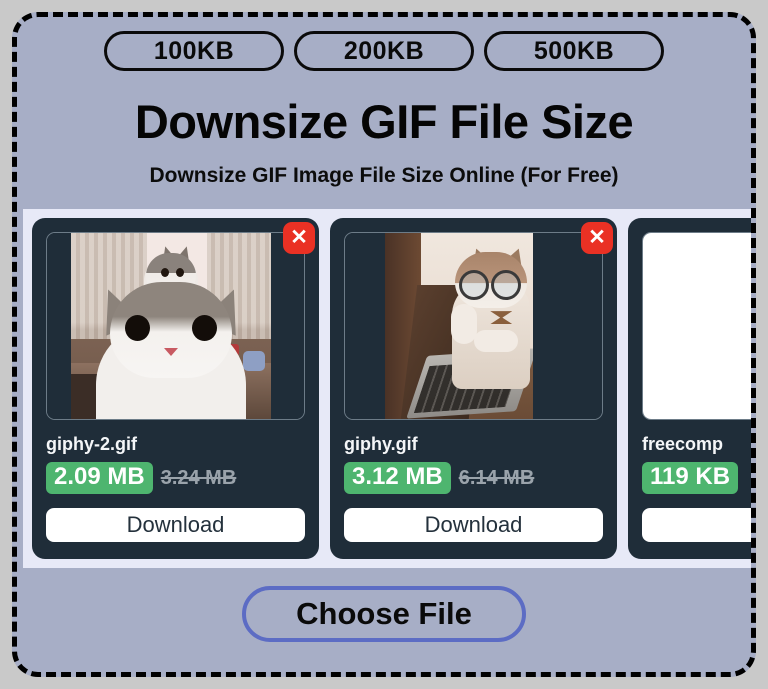 This screenshot has height=689, width=768. Describe the element at coordinates (574, 51) in the screenshot. I see `preset-500kb-button: 500KB` at that location.